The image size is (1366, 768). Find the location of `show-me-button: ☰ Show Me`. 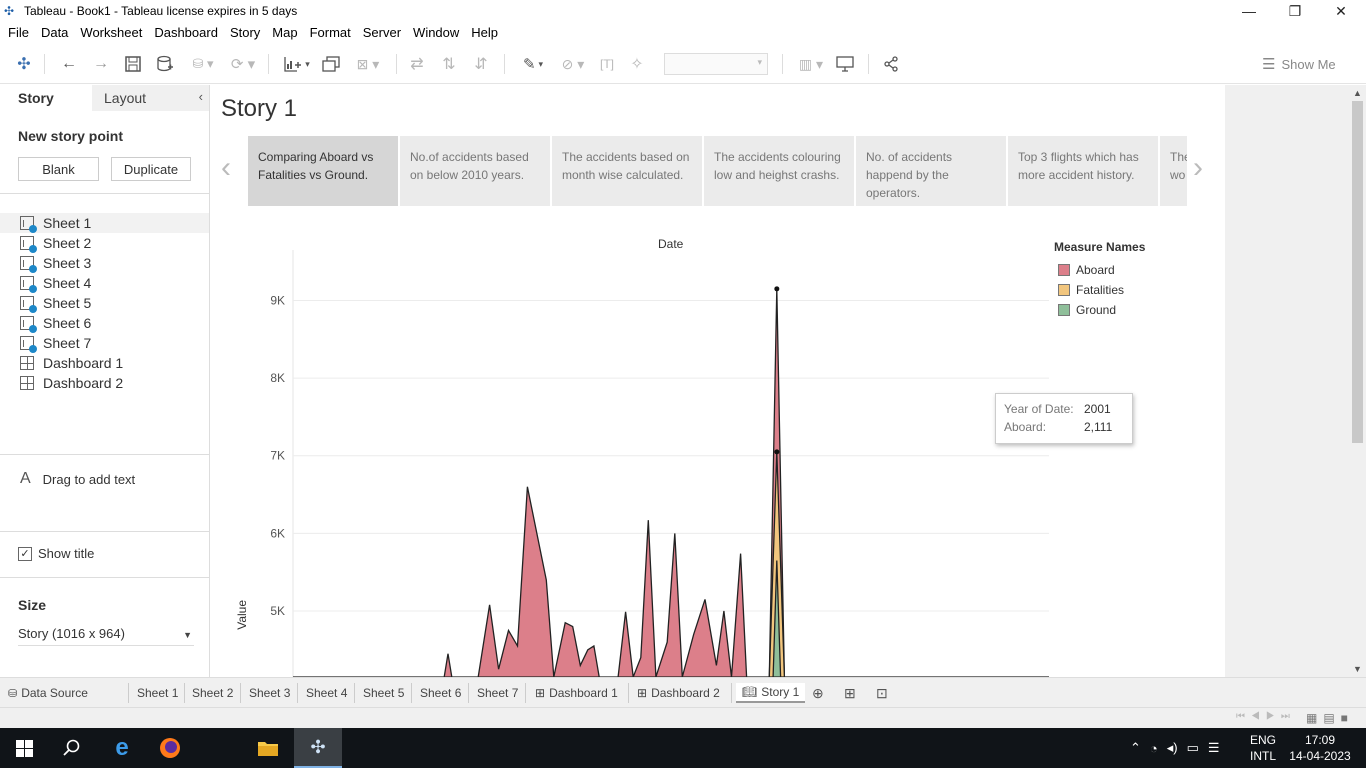

show-me-button: ☰ Show Me is located at coordinates (1299, 64).